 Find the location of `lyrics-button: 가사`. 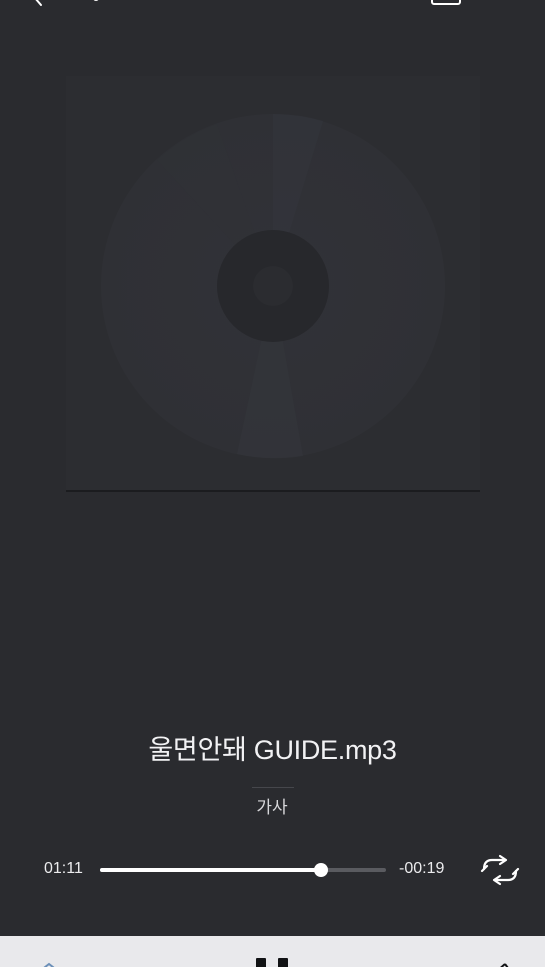

lyrics-button: 가사 is located at coordinates (272, 808).